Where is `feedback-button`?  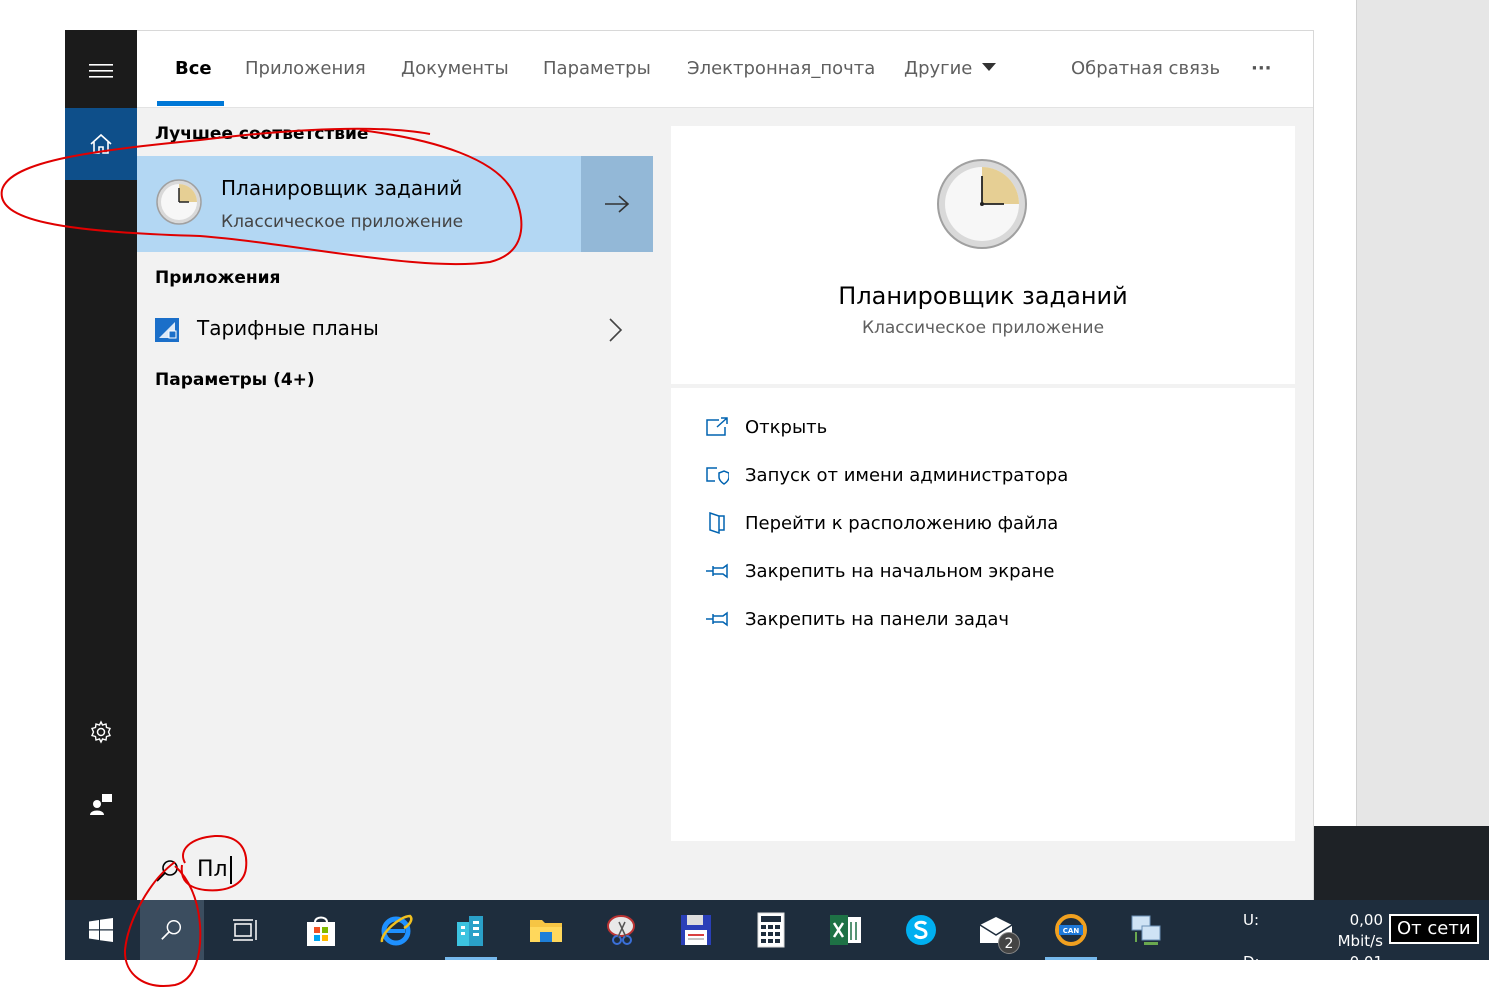 feedback-button is located at coordinates (101, 804).